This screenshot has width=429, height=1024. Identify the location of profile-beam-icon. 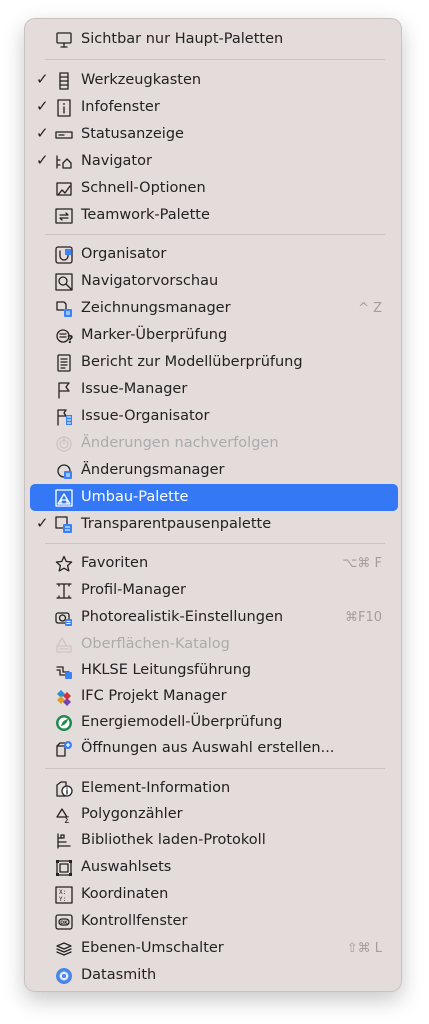
(64, 591).